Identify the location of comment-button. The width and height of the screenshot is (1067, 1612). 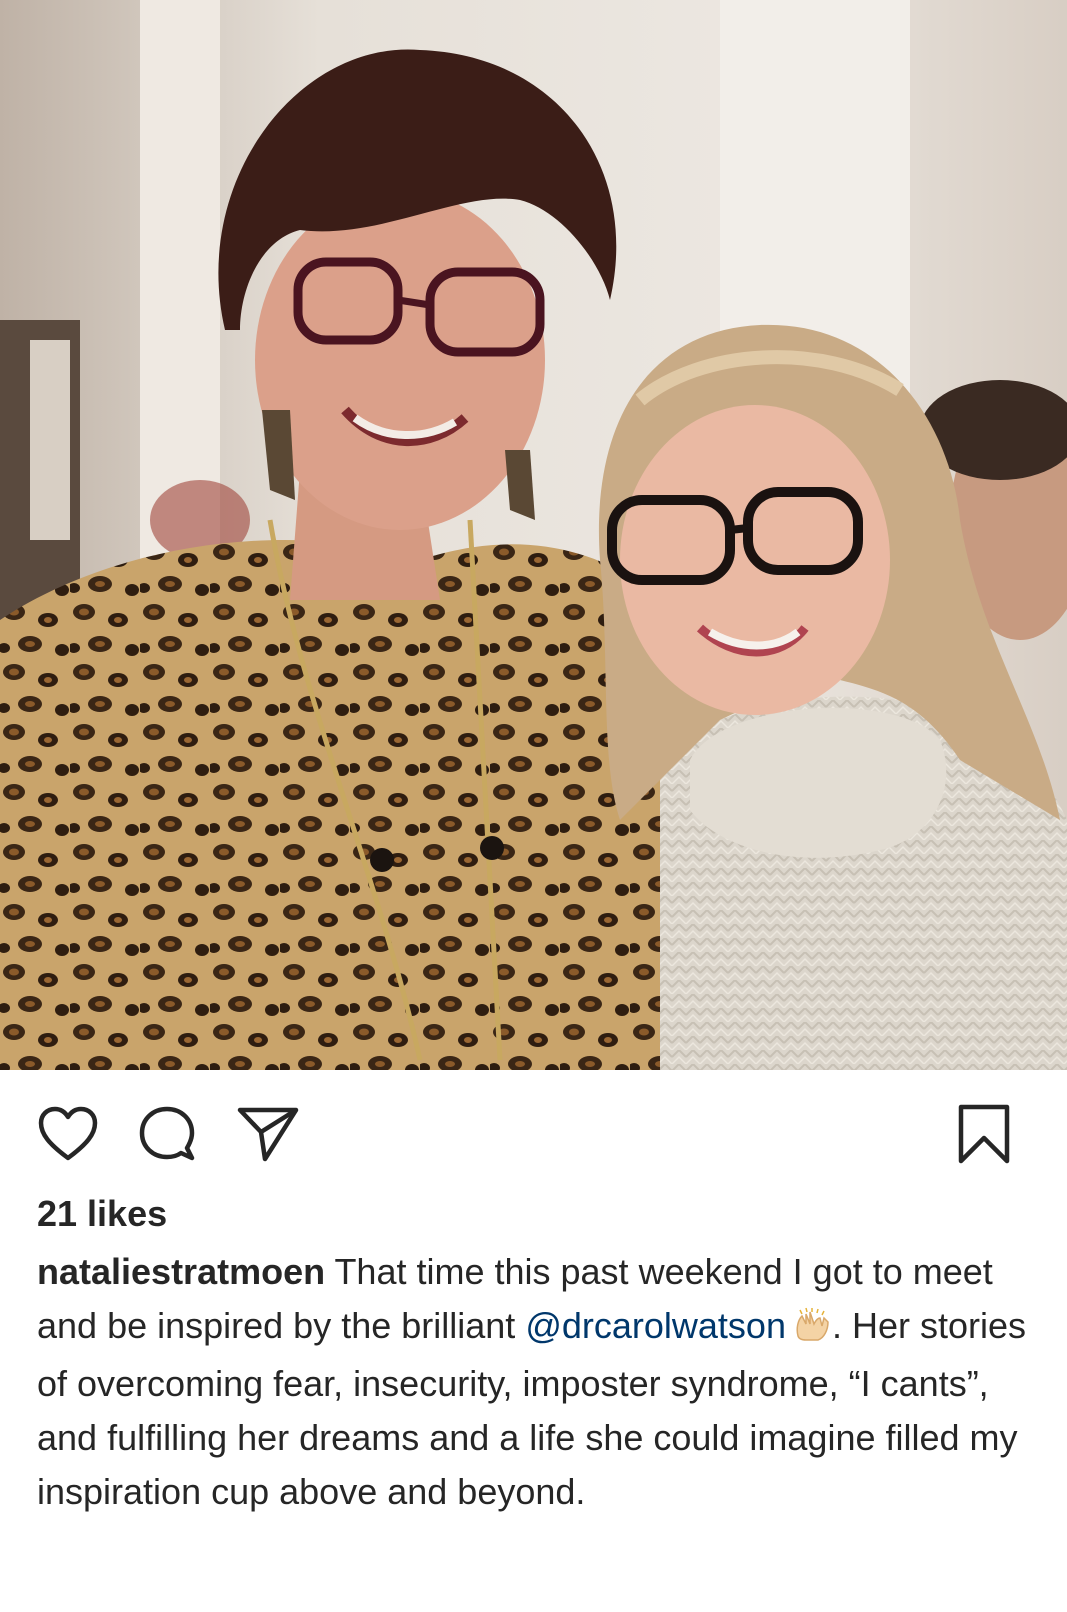
(167, 1134).